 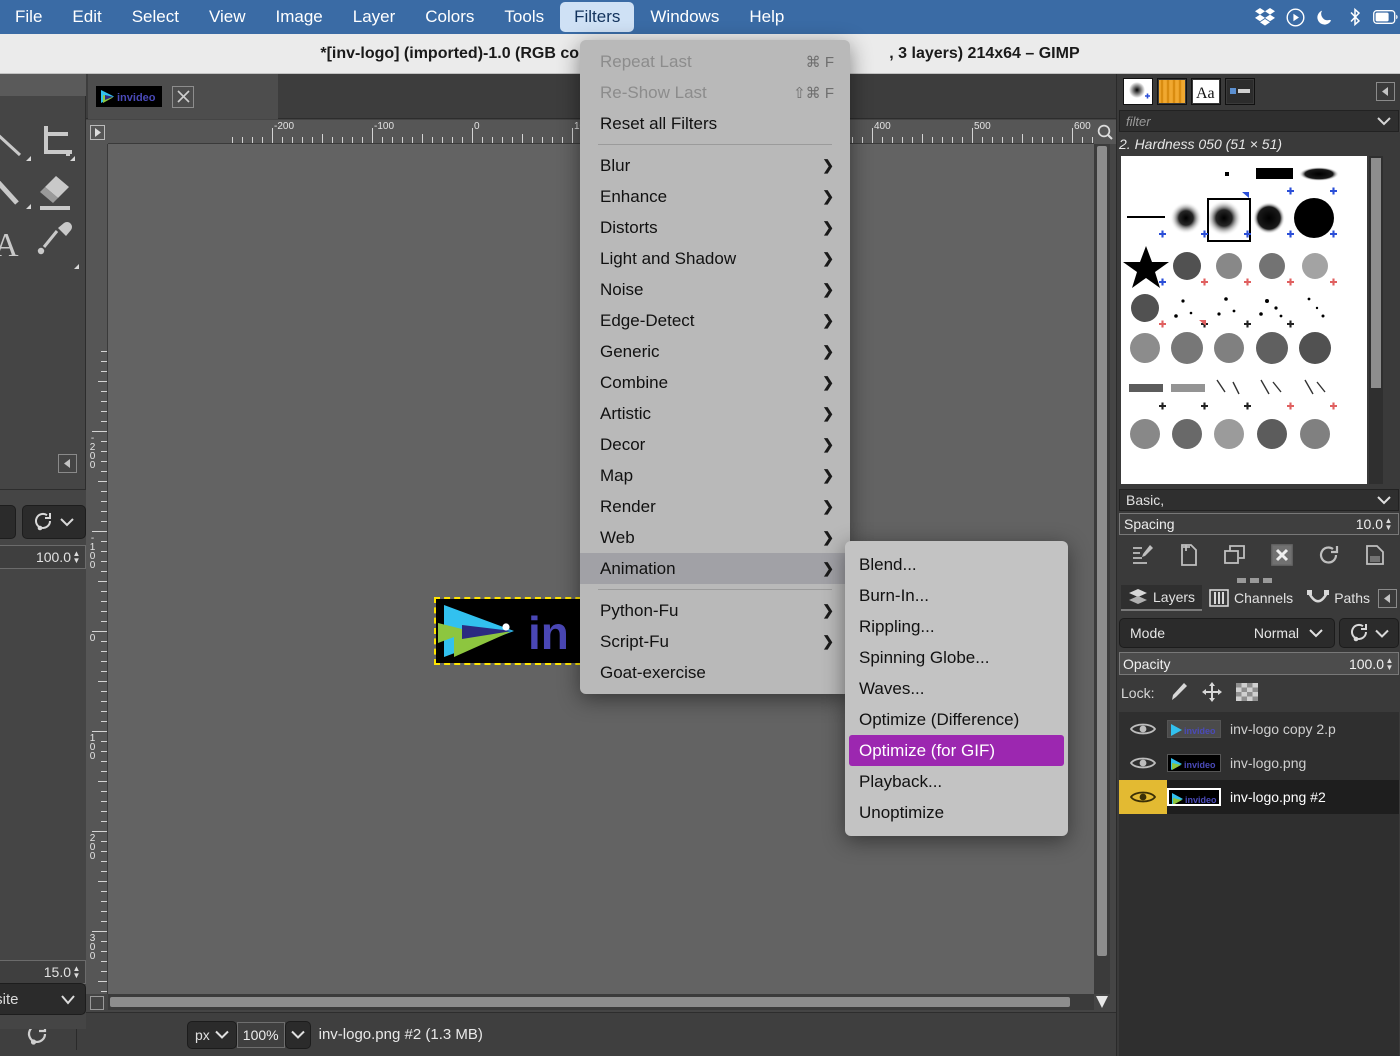 What do you see at coordinates (1259, 663) in the screenshot?
I see `opacity-slider: Opacity 100.0 ▲ ▼` at bounding box center [1259, 663].